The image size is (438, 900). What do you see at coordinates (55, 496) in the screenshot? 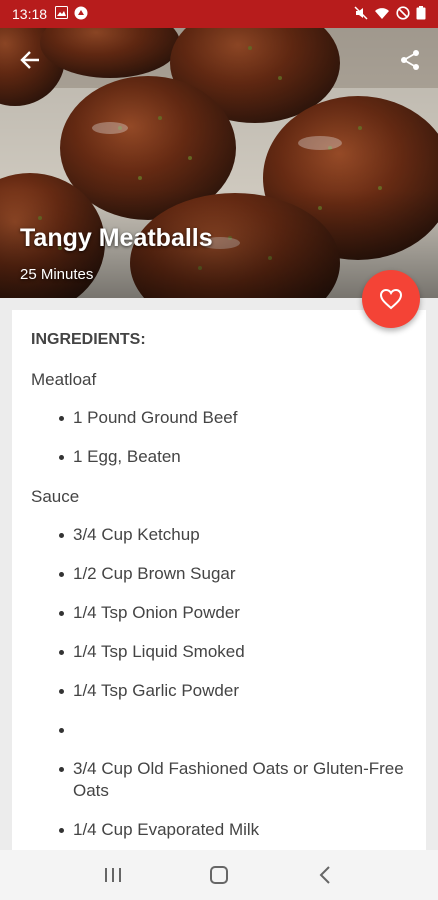
I see `ingredient-group-label: Sauce` at bounding box center [55, 496].